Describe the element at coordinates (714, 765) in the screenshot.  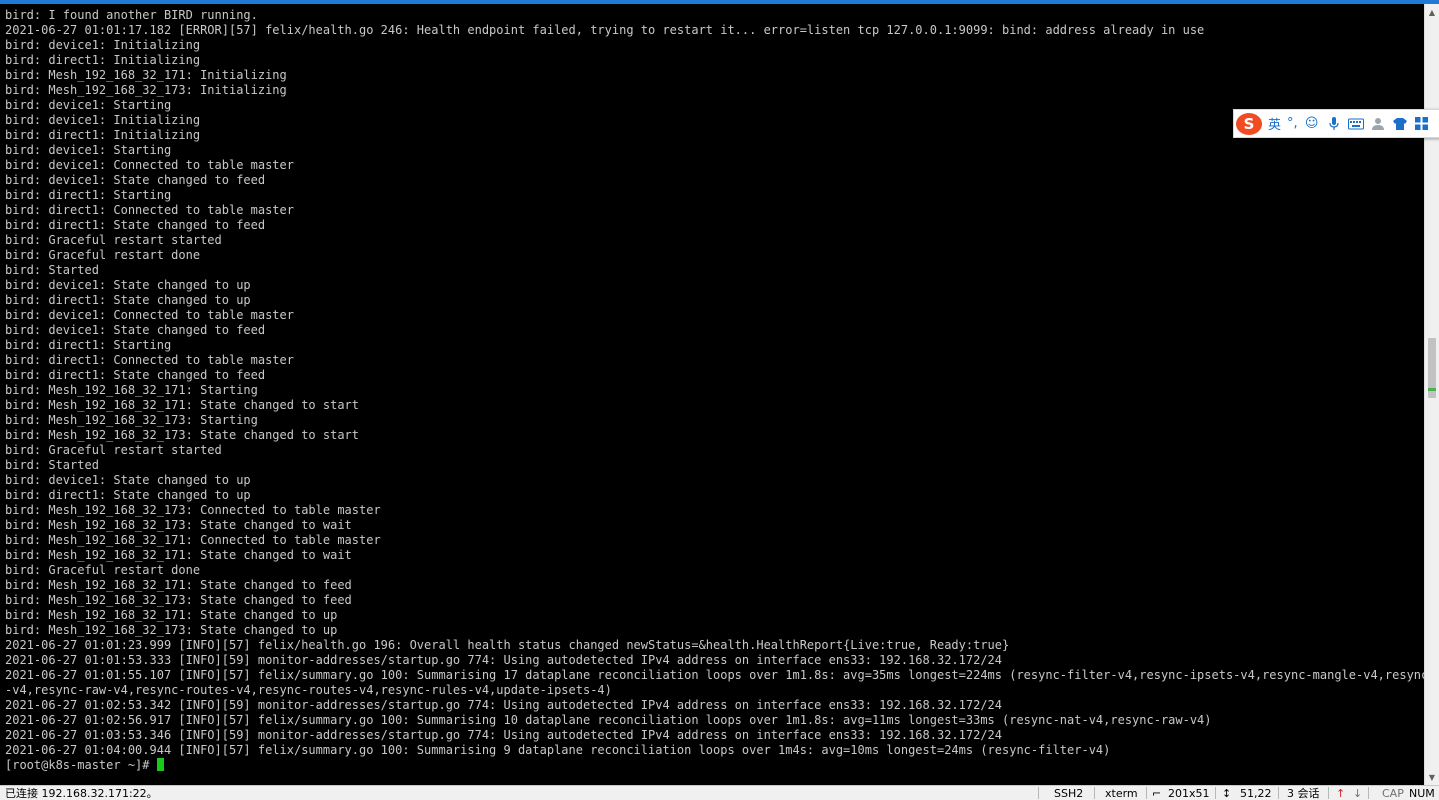
I see `terminal-prompt-line: [root@k8s-master ~]#` at that location.